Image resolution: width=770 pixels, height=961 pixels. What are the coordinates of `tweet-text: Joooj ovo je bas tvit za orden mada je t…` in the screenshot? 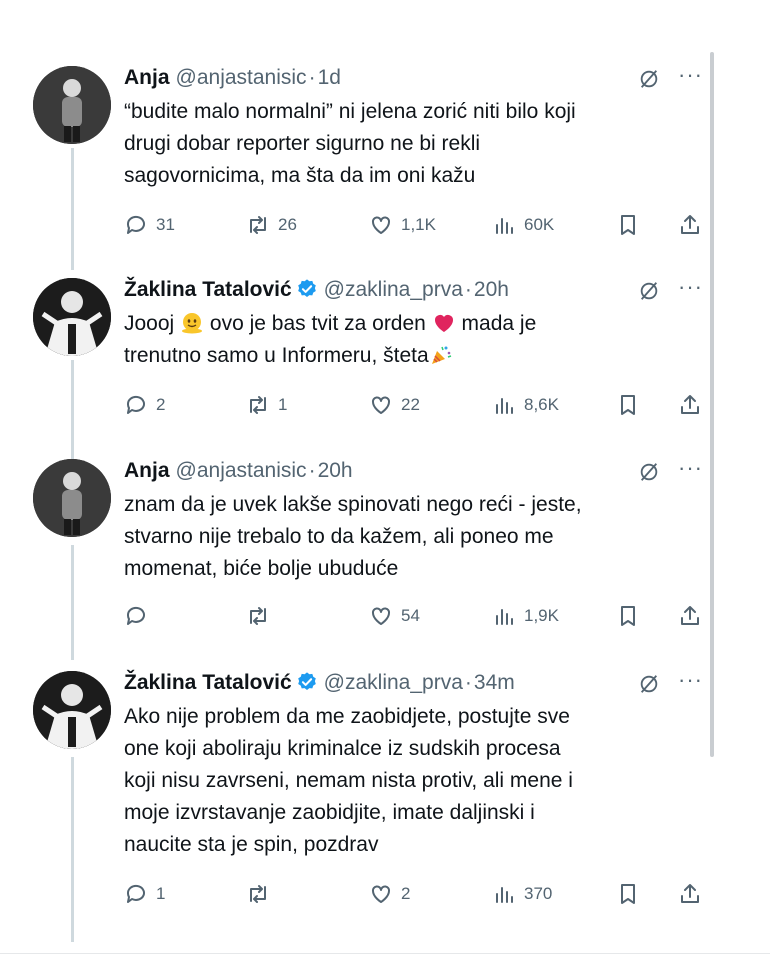 It's located at (404, 340).